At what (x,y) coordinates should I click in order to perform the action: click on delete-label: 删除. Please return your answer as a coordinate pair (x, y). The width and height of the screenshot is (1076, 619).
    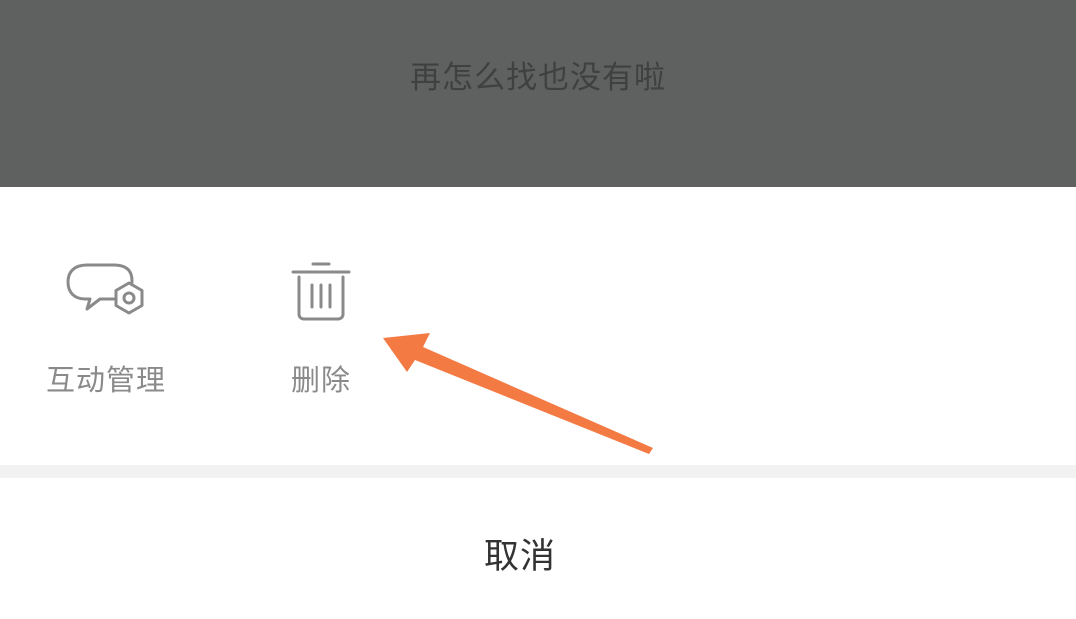
    Looking at the image, I should click on (320, 380).